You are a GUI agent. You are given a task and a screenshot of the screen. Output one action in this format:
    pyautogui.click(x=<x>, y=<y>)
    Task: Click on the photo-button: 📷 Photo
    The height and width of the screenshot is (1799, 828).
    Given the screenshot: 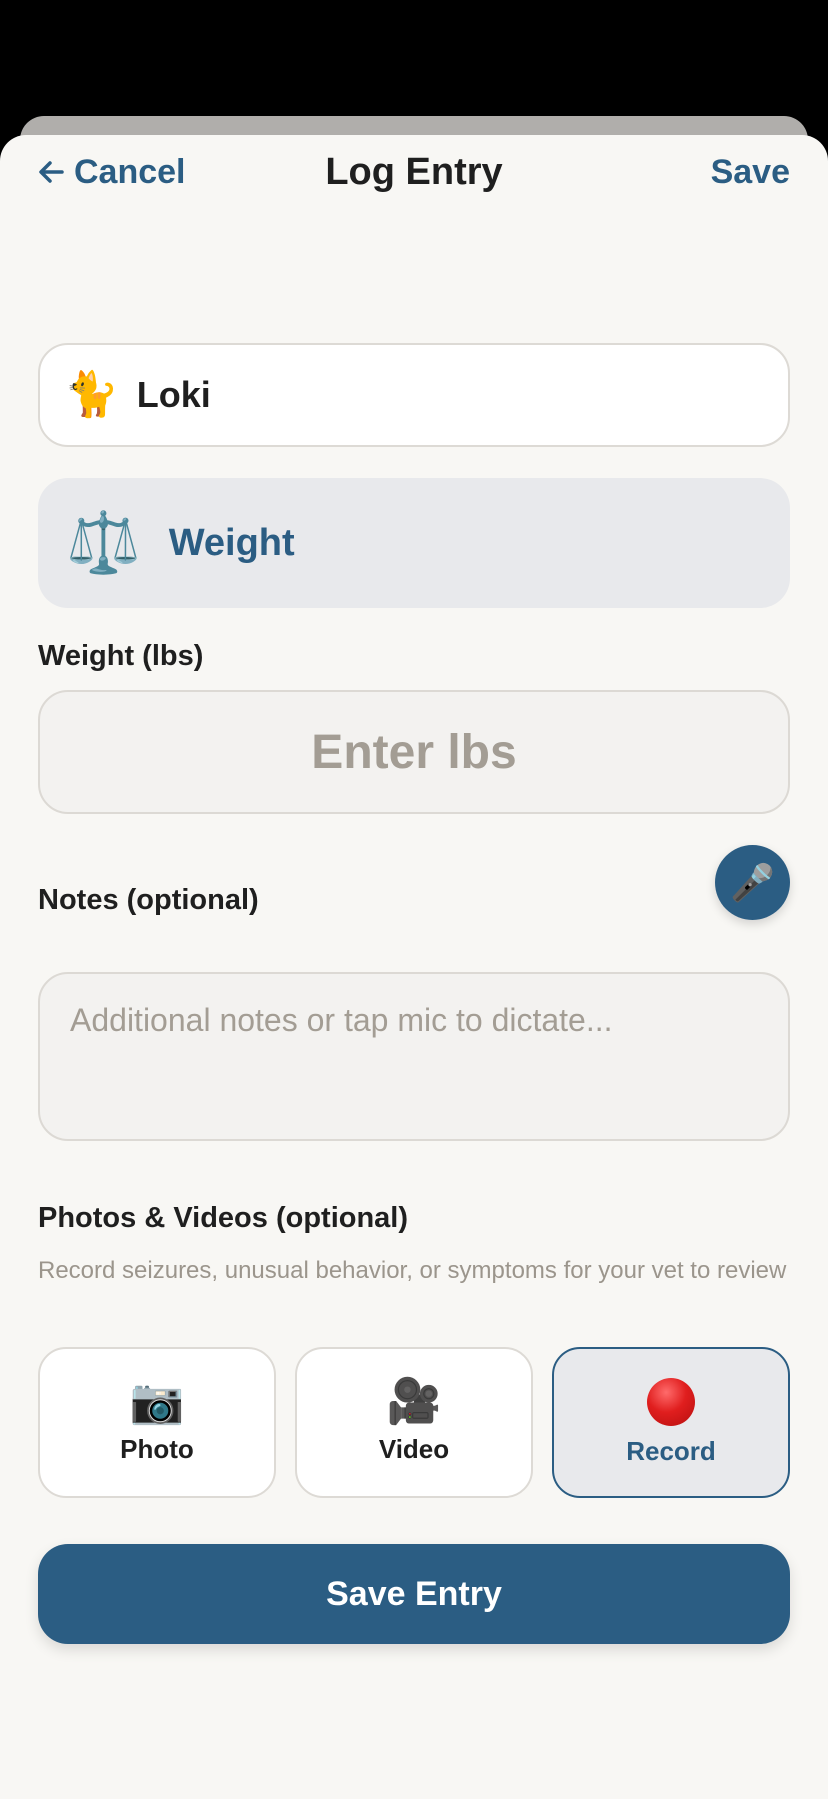 What is the action you would take?
    pyautogui.click(x=157, y=1422)
    